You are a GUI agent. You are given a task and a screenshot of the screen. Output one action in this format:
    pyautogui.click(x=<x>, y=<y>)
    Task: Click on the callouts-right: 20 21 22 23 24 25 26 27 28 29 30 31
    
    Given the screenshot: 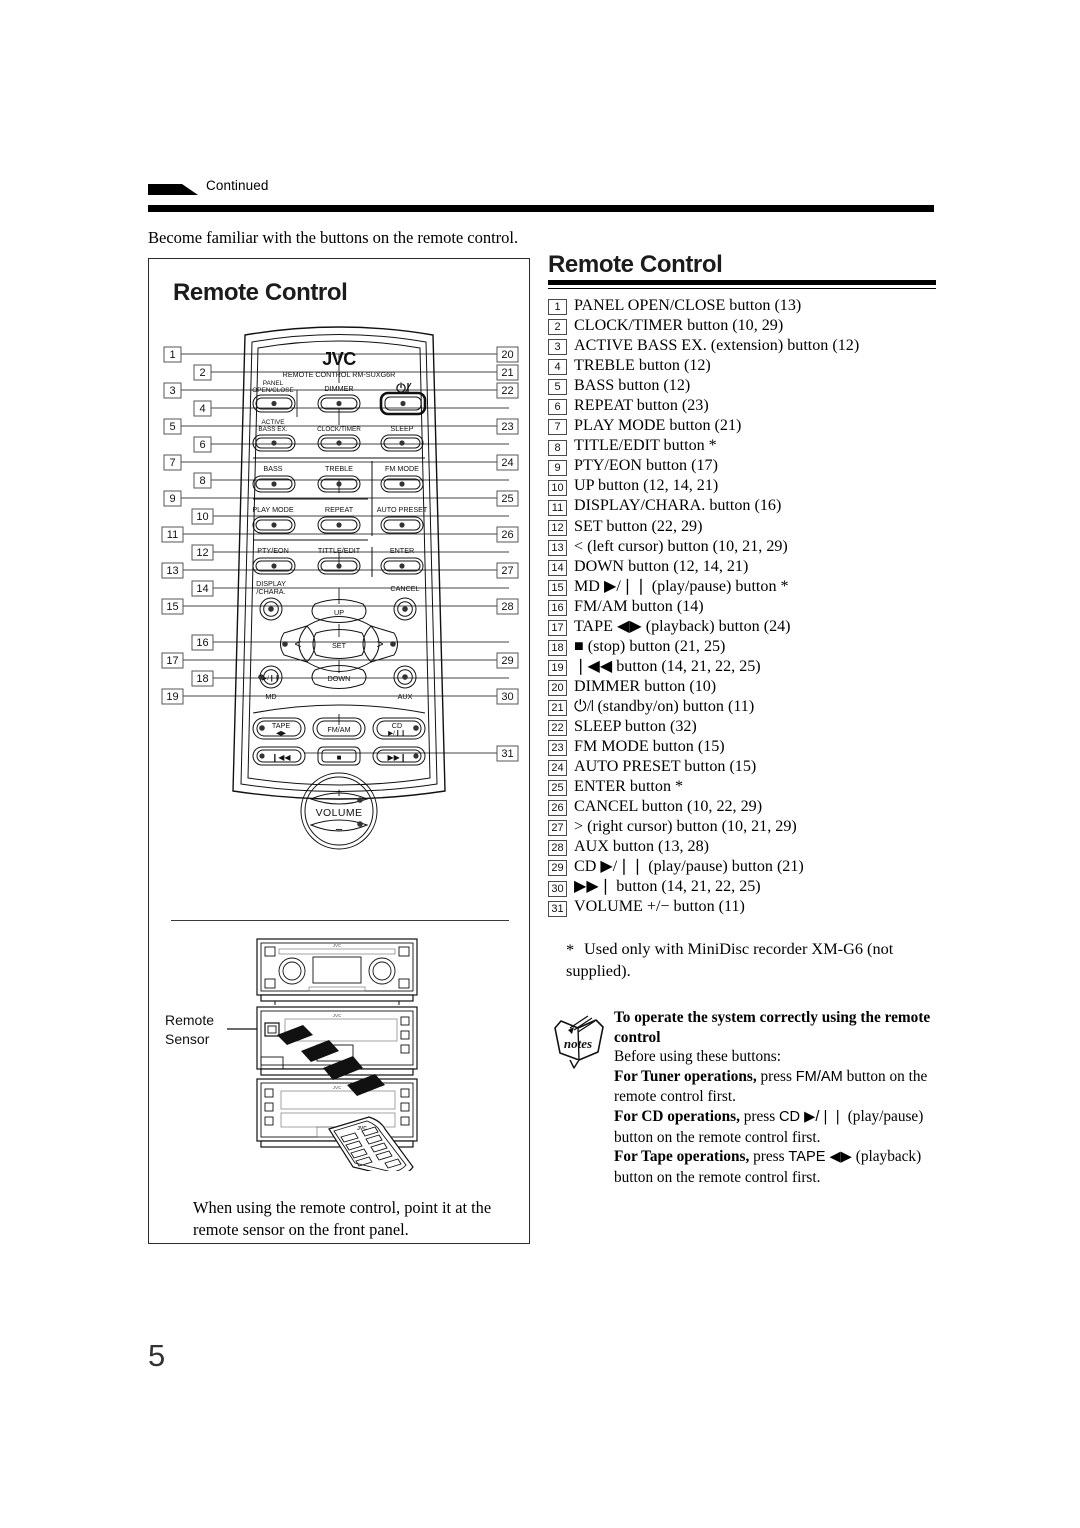 What is the action you would take?
    pyautogui.click(x=507, y=554)
    